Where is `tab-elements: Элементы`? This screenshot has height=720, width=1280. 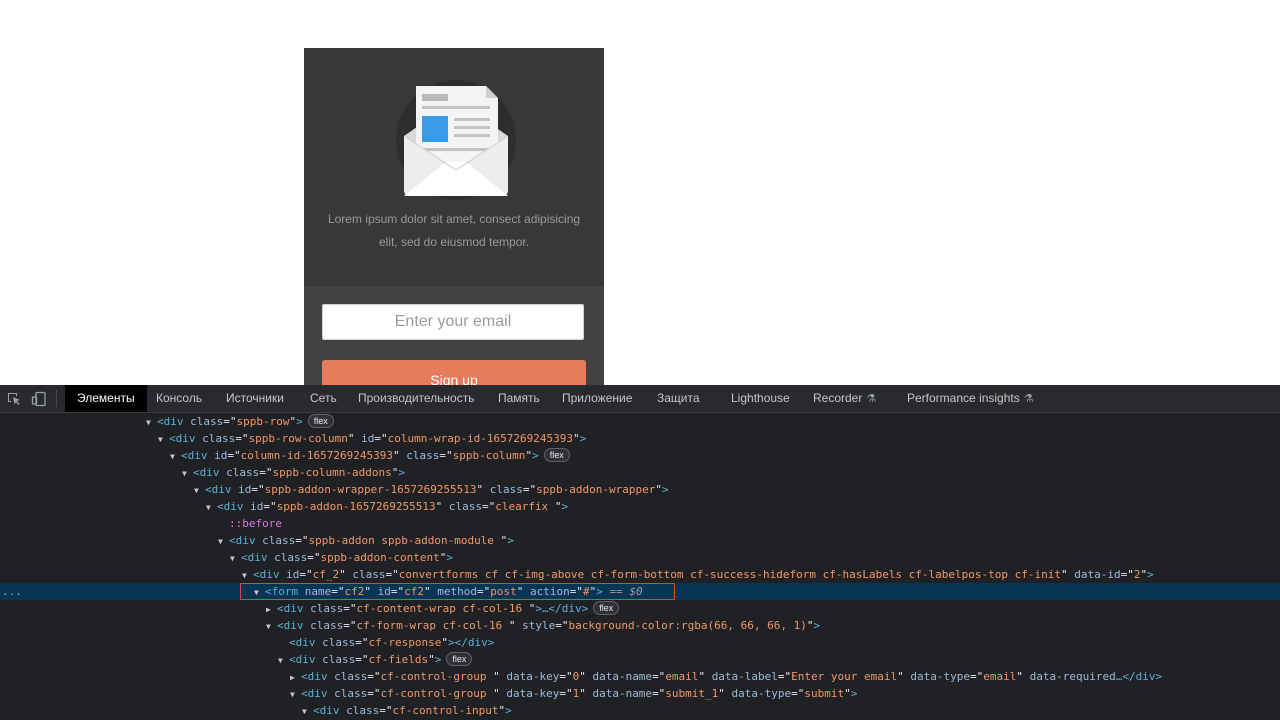 tab-elements: Элементы is located at coordinates (106, 398).